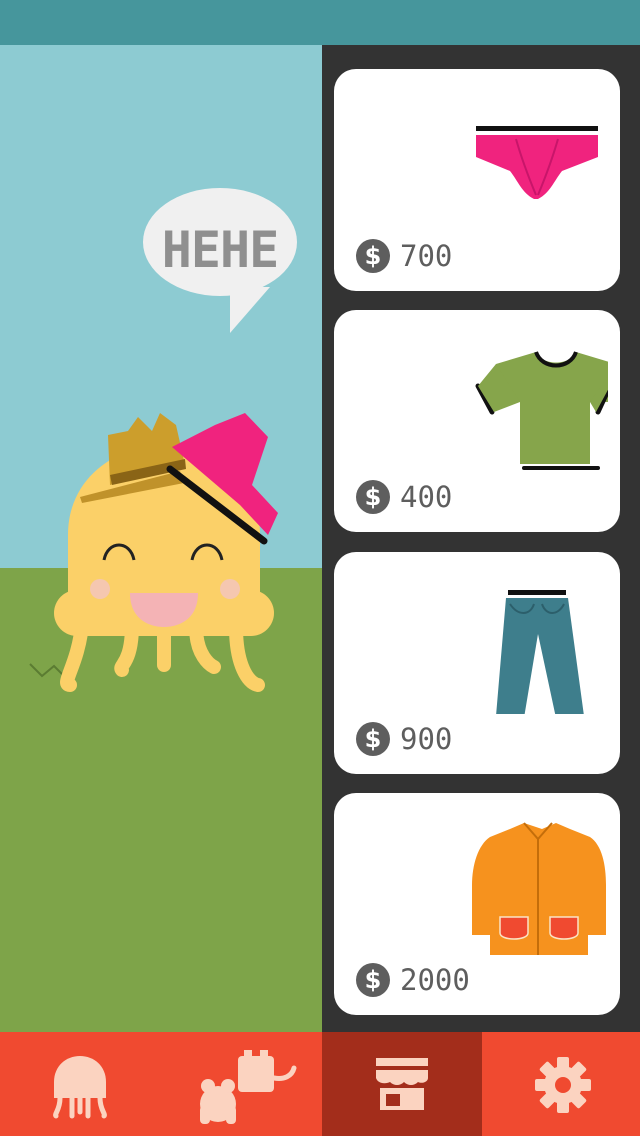 The height and width of the screenshot is (1136, 640). I want to click on green-tshirt-icon, so click(541, 410).